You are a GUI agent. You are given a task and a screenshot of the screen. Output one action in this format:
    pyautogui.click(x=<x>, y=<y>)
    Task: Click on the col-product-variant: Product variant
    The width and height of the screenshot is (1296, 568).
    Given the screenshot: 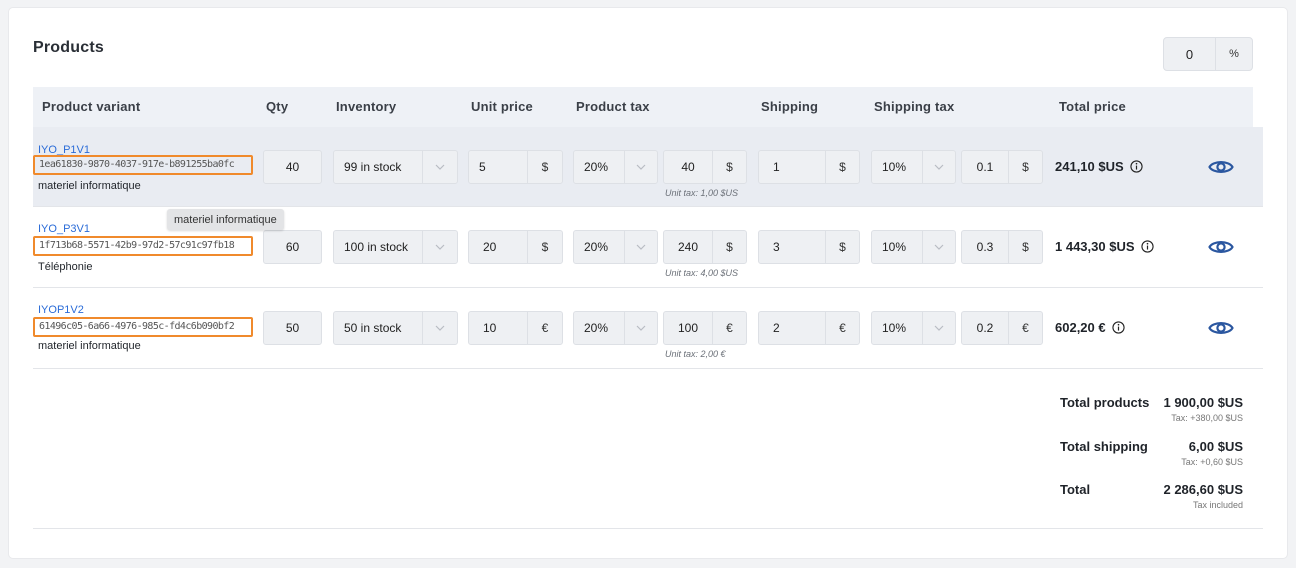 What is the action you would take?
    pyautogui.click(x=91, y=106)
    